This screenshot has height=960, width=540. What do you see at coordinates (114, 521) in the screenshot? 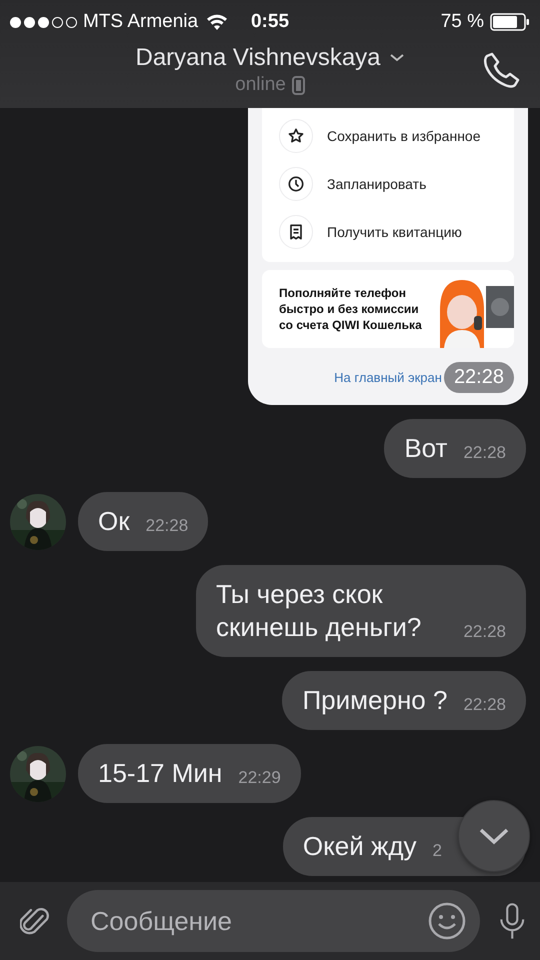
I see `message-text: Ок` at bounding box center [114, 521].